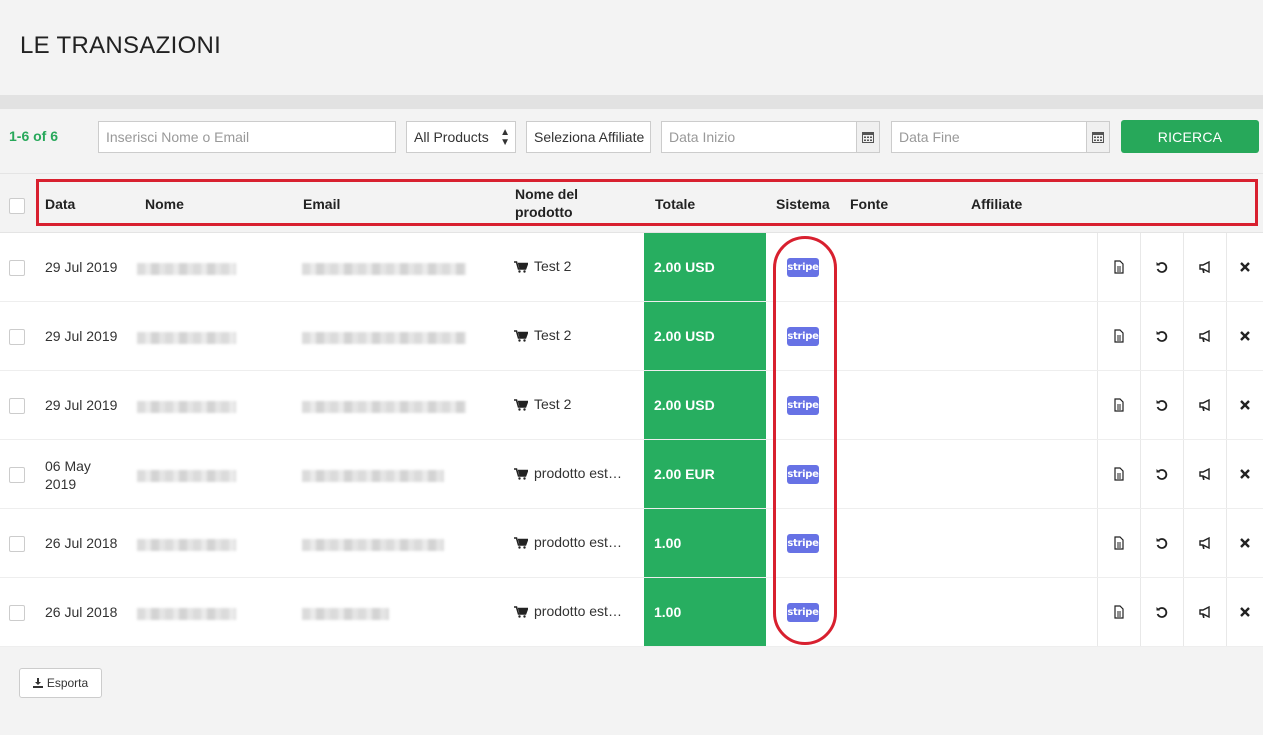 The image size is (1263, 735). Describe the element at coordinates (37, 683) in the screenshot. I see `download-icon` at that location.